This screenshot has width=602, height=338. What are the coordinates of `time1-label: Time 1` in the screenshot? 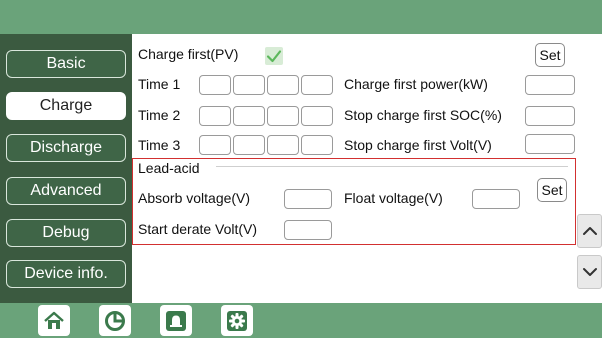 It's located at (159, 84).